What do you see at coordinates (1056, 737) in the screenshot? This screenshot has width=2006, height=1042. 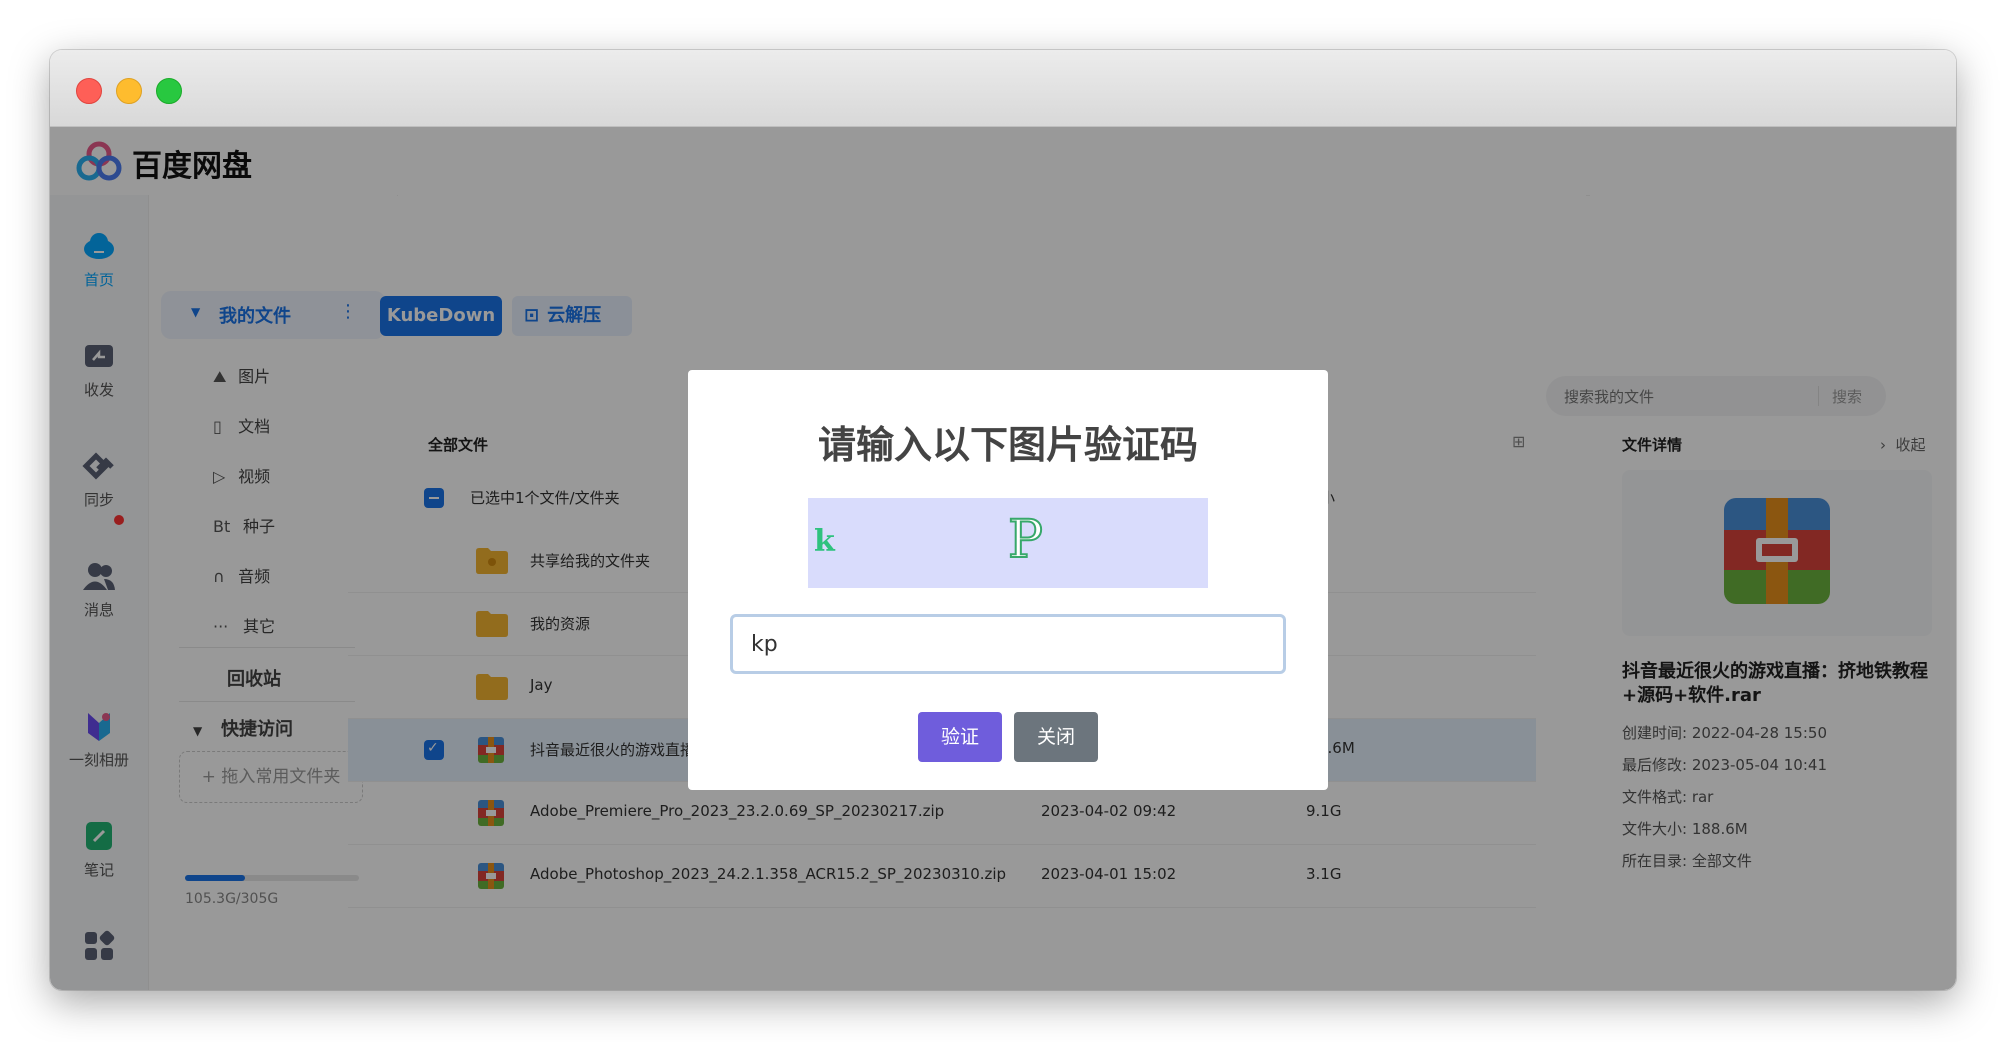 I see `close-button: 关闭` at bounding box center [1056, 737].